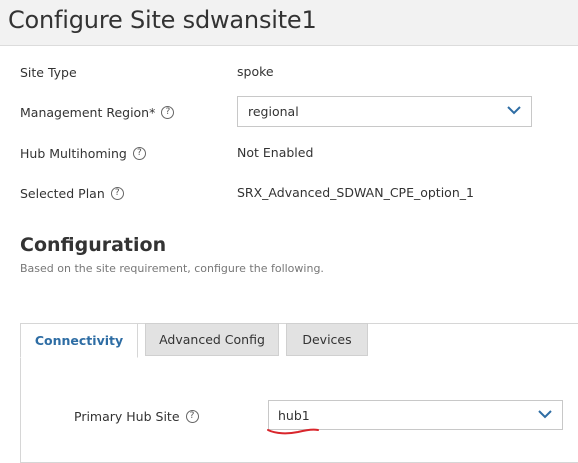 The width and height of the screenshot is (578, 463). Describe the element at coordinates (136, 416) in the screenshot. I see `primary-hub-site-label: Primary Hub Site ?` at that location.